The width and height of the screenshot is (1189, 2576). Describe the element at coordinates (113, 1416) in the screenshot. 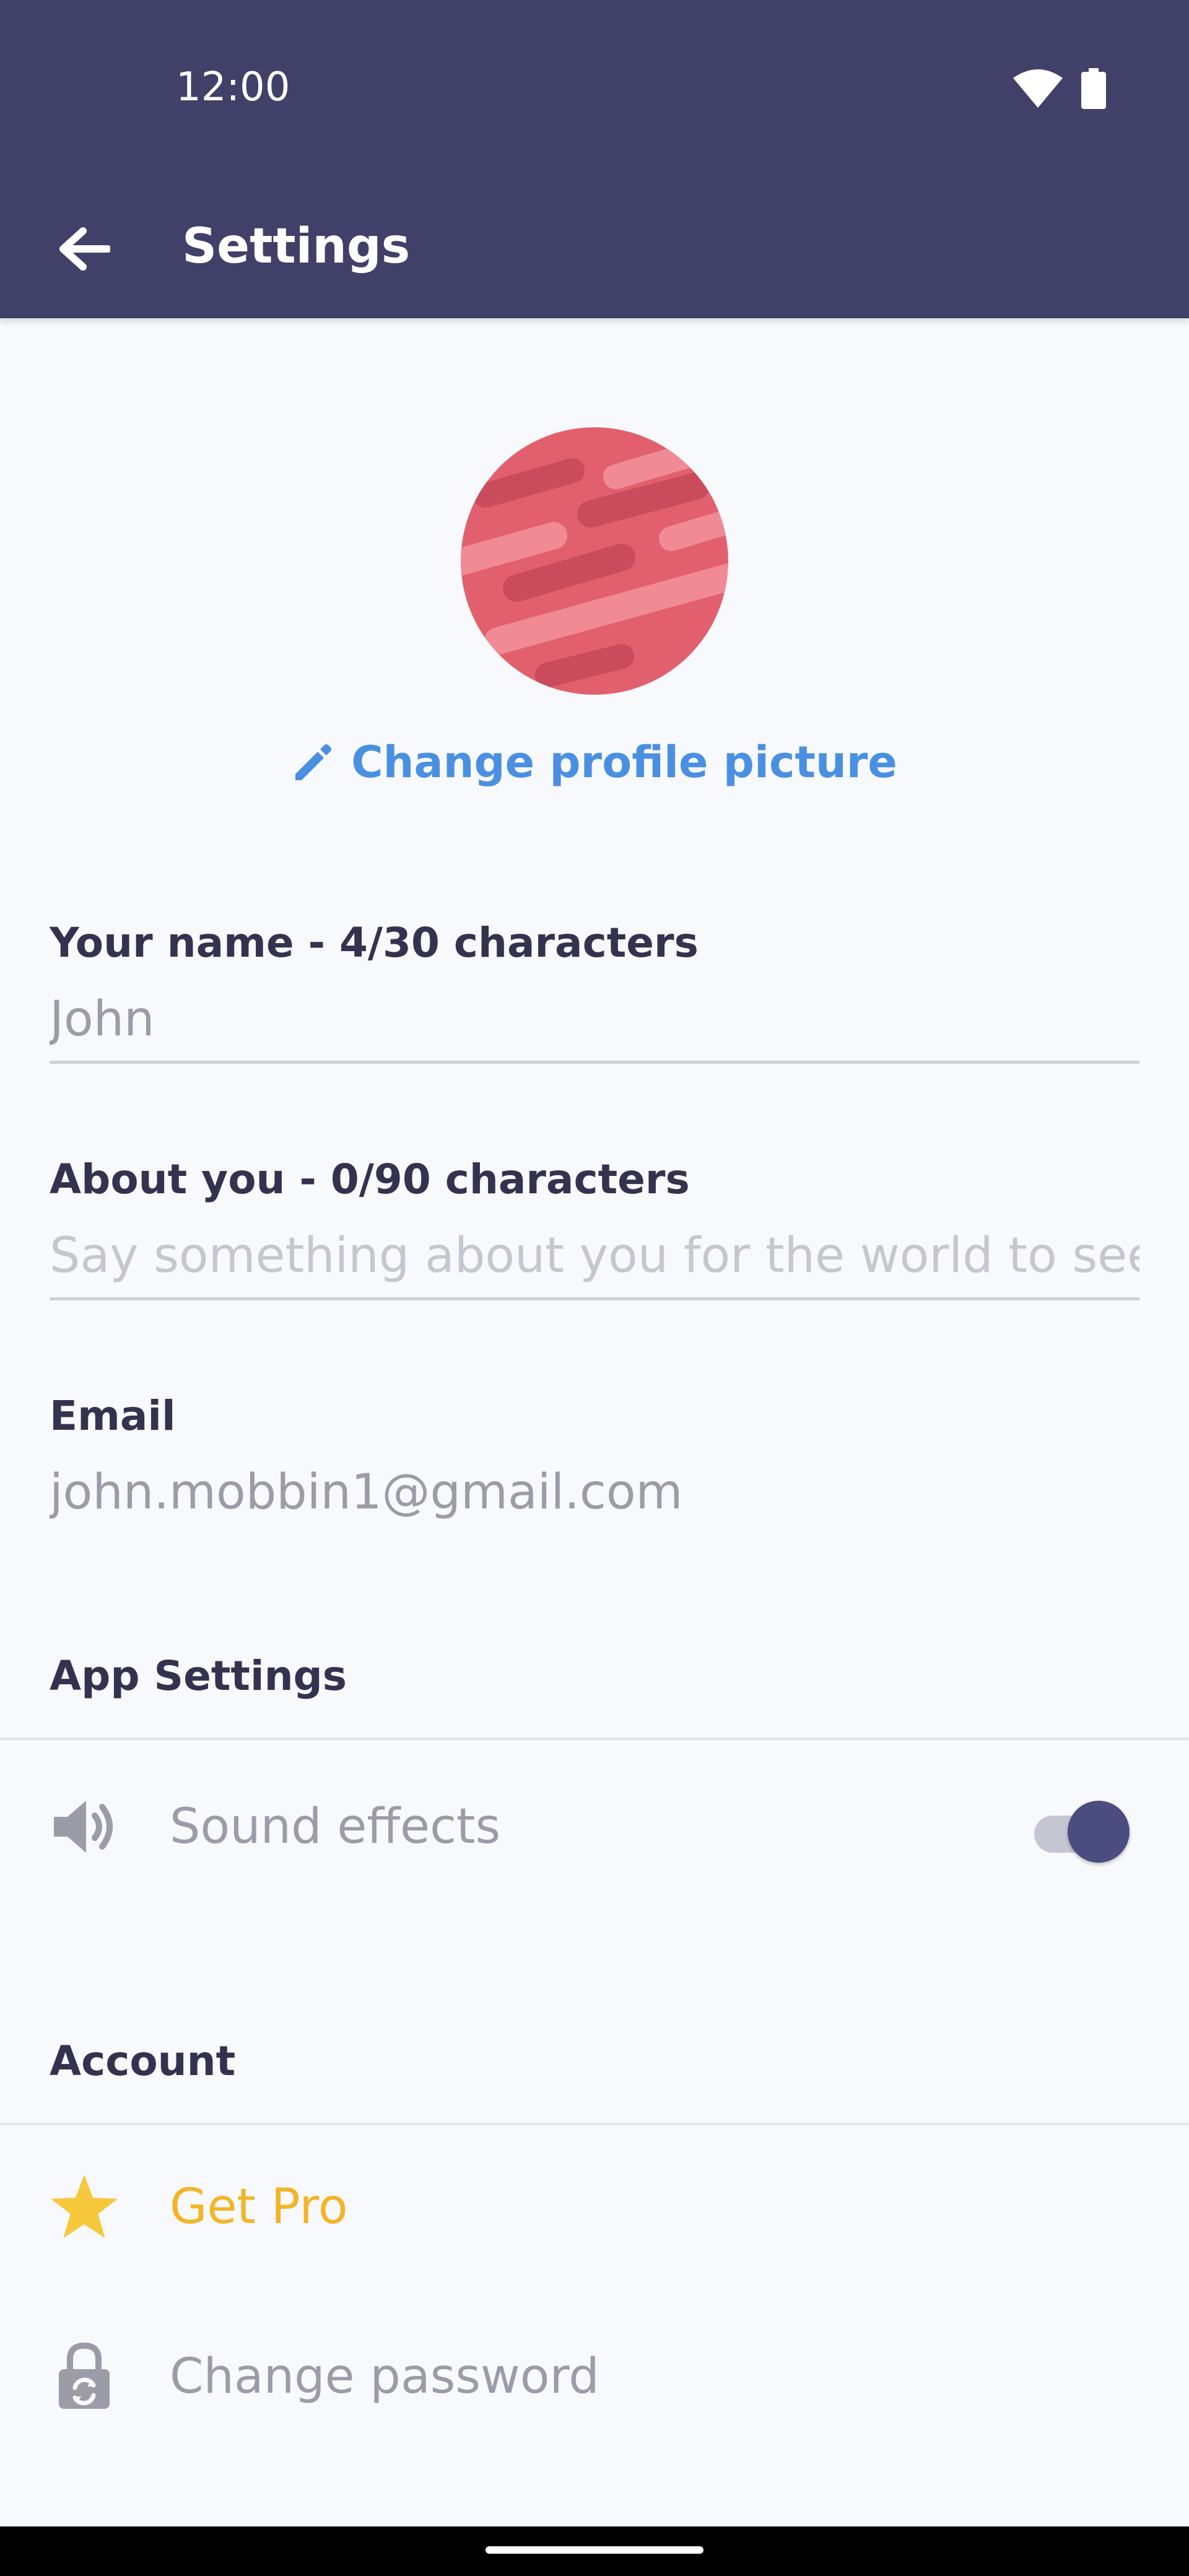

I see `email-field-label: Email` at that location.